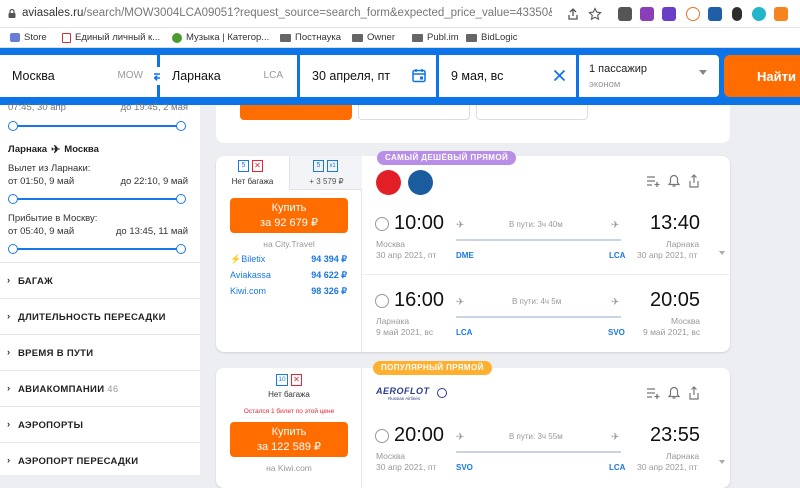  Describe the element at coordinates (56, 150) in the screenshot. I see `airplane-icon: ✈` at that location.